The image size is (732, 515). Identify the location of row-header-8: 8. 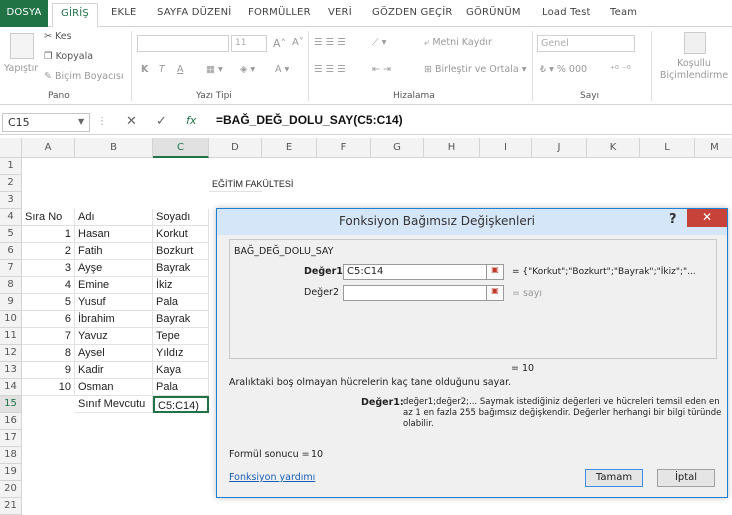
(11, 285).